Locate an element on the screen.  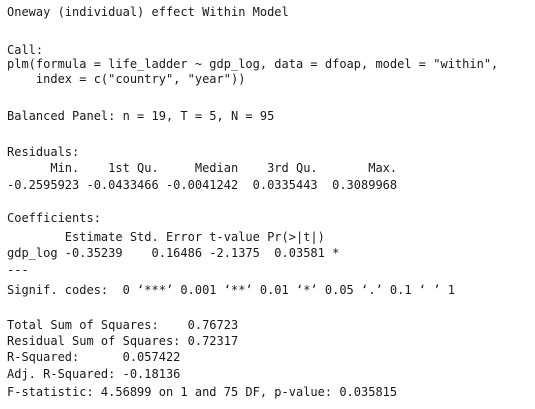
model-title-line: Oneway (individual) effect Within Model is located at coordinates (148, 12).